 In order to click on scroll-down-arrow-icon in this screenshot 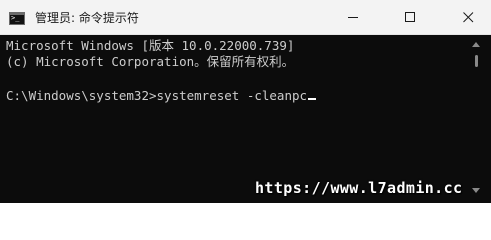, I will do `click(476, 190)`.